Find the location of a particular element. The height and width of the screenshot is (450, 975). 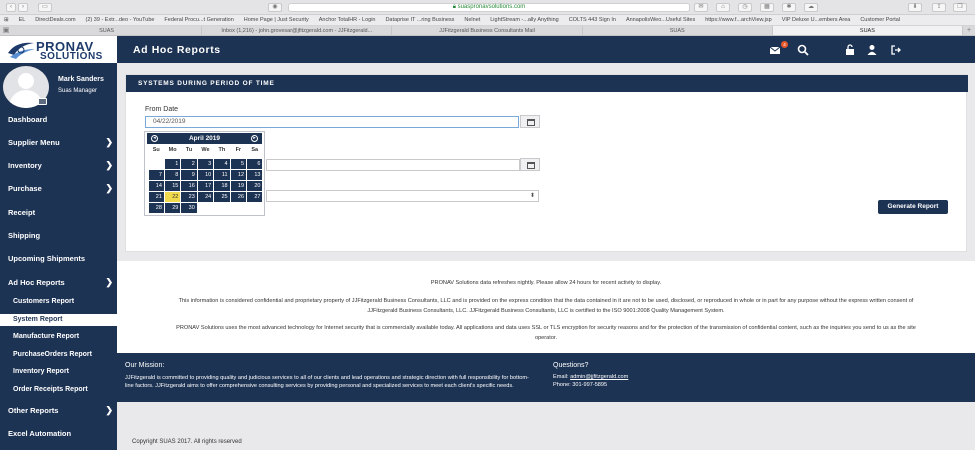

day-cell: 13 is located at coordinates (255, 175).